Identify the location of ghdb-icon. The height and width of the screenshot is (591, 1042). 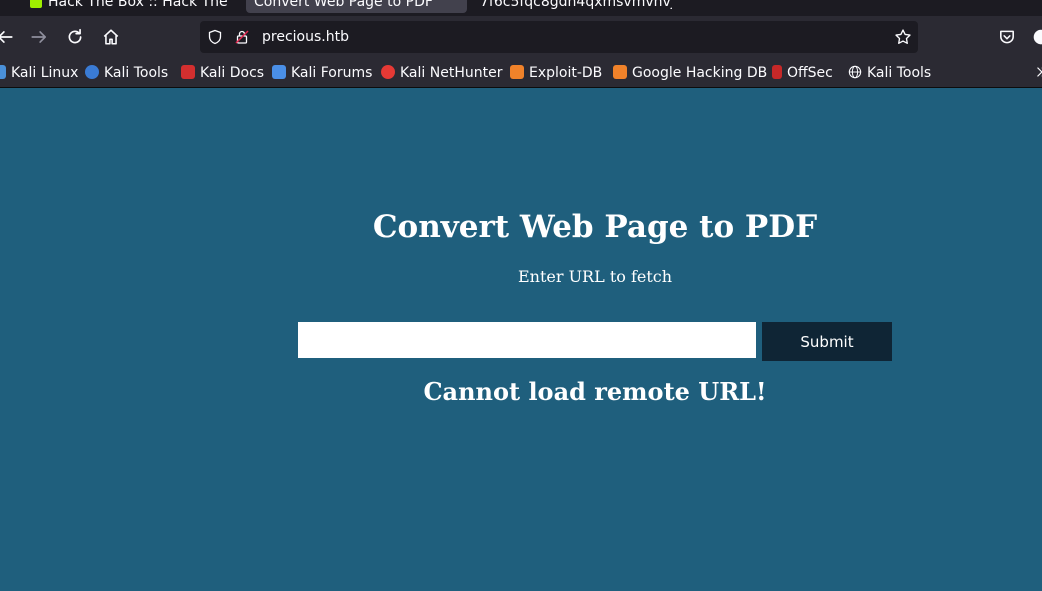
(620, 72).